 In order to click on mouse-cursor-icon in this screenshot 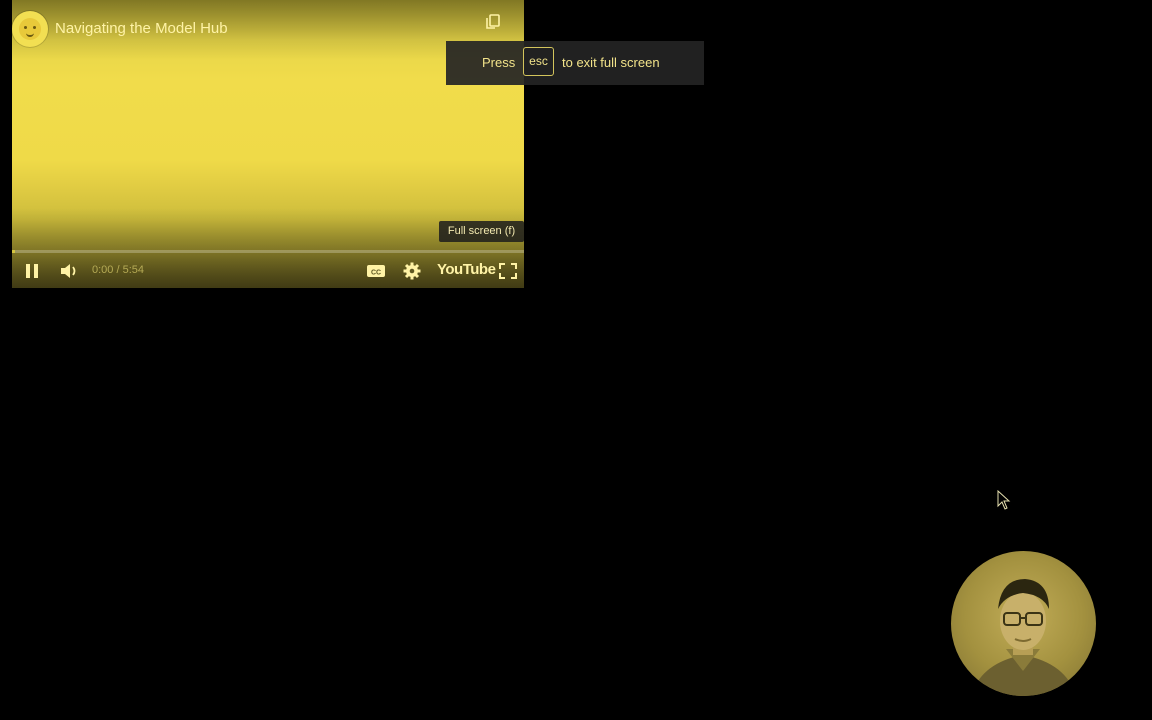, I will do `click(1004, 500)`.